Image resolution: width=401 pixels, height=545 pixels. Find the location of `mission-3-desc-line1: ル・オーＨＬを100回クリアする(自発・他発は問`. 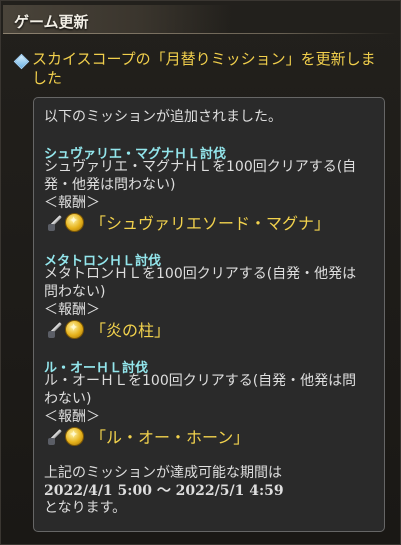

mission-3-desc-line1: ル・オーＨＬを100回クリアする(自発・他発は問 is located at coordinates (200, 381).